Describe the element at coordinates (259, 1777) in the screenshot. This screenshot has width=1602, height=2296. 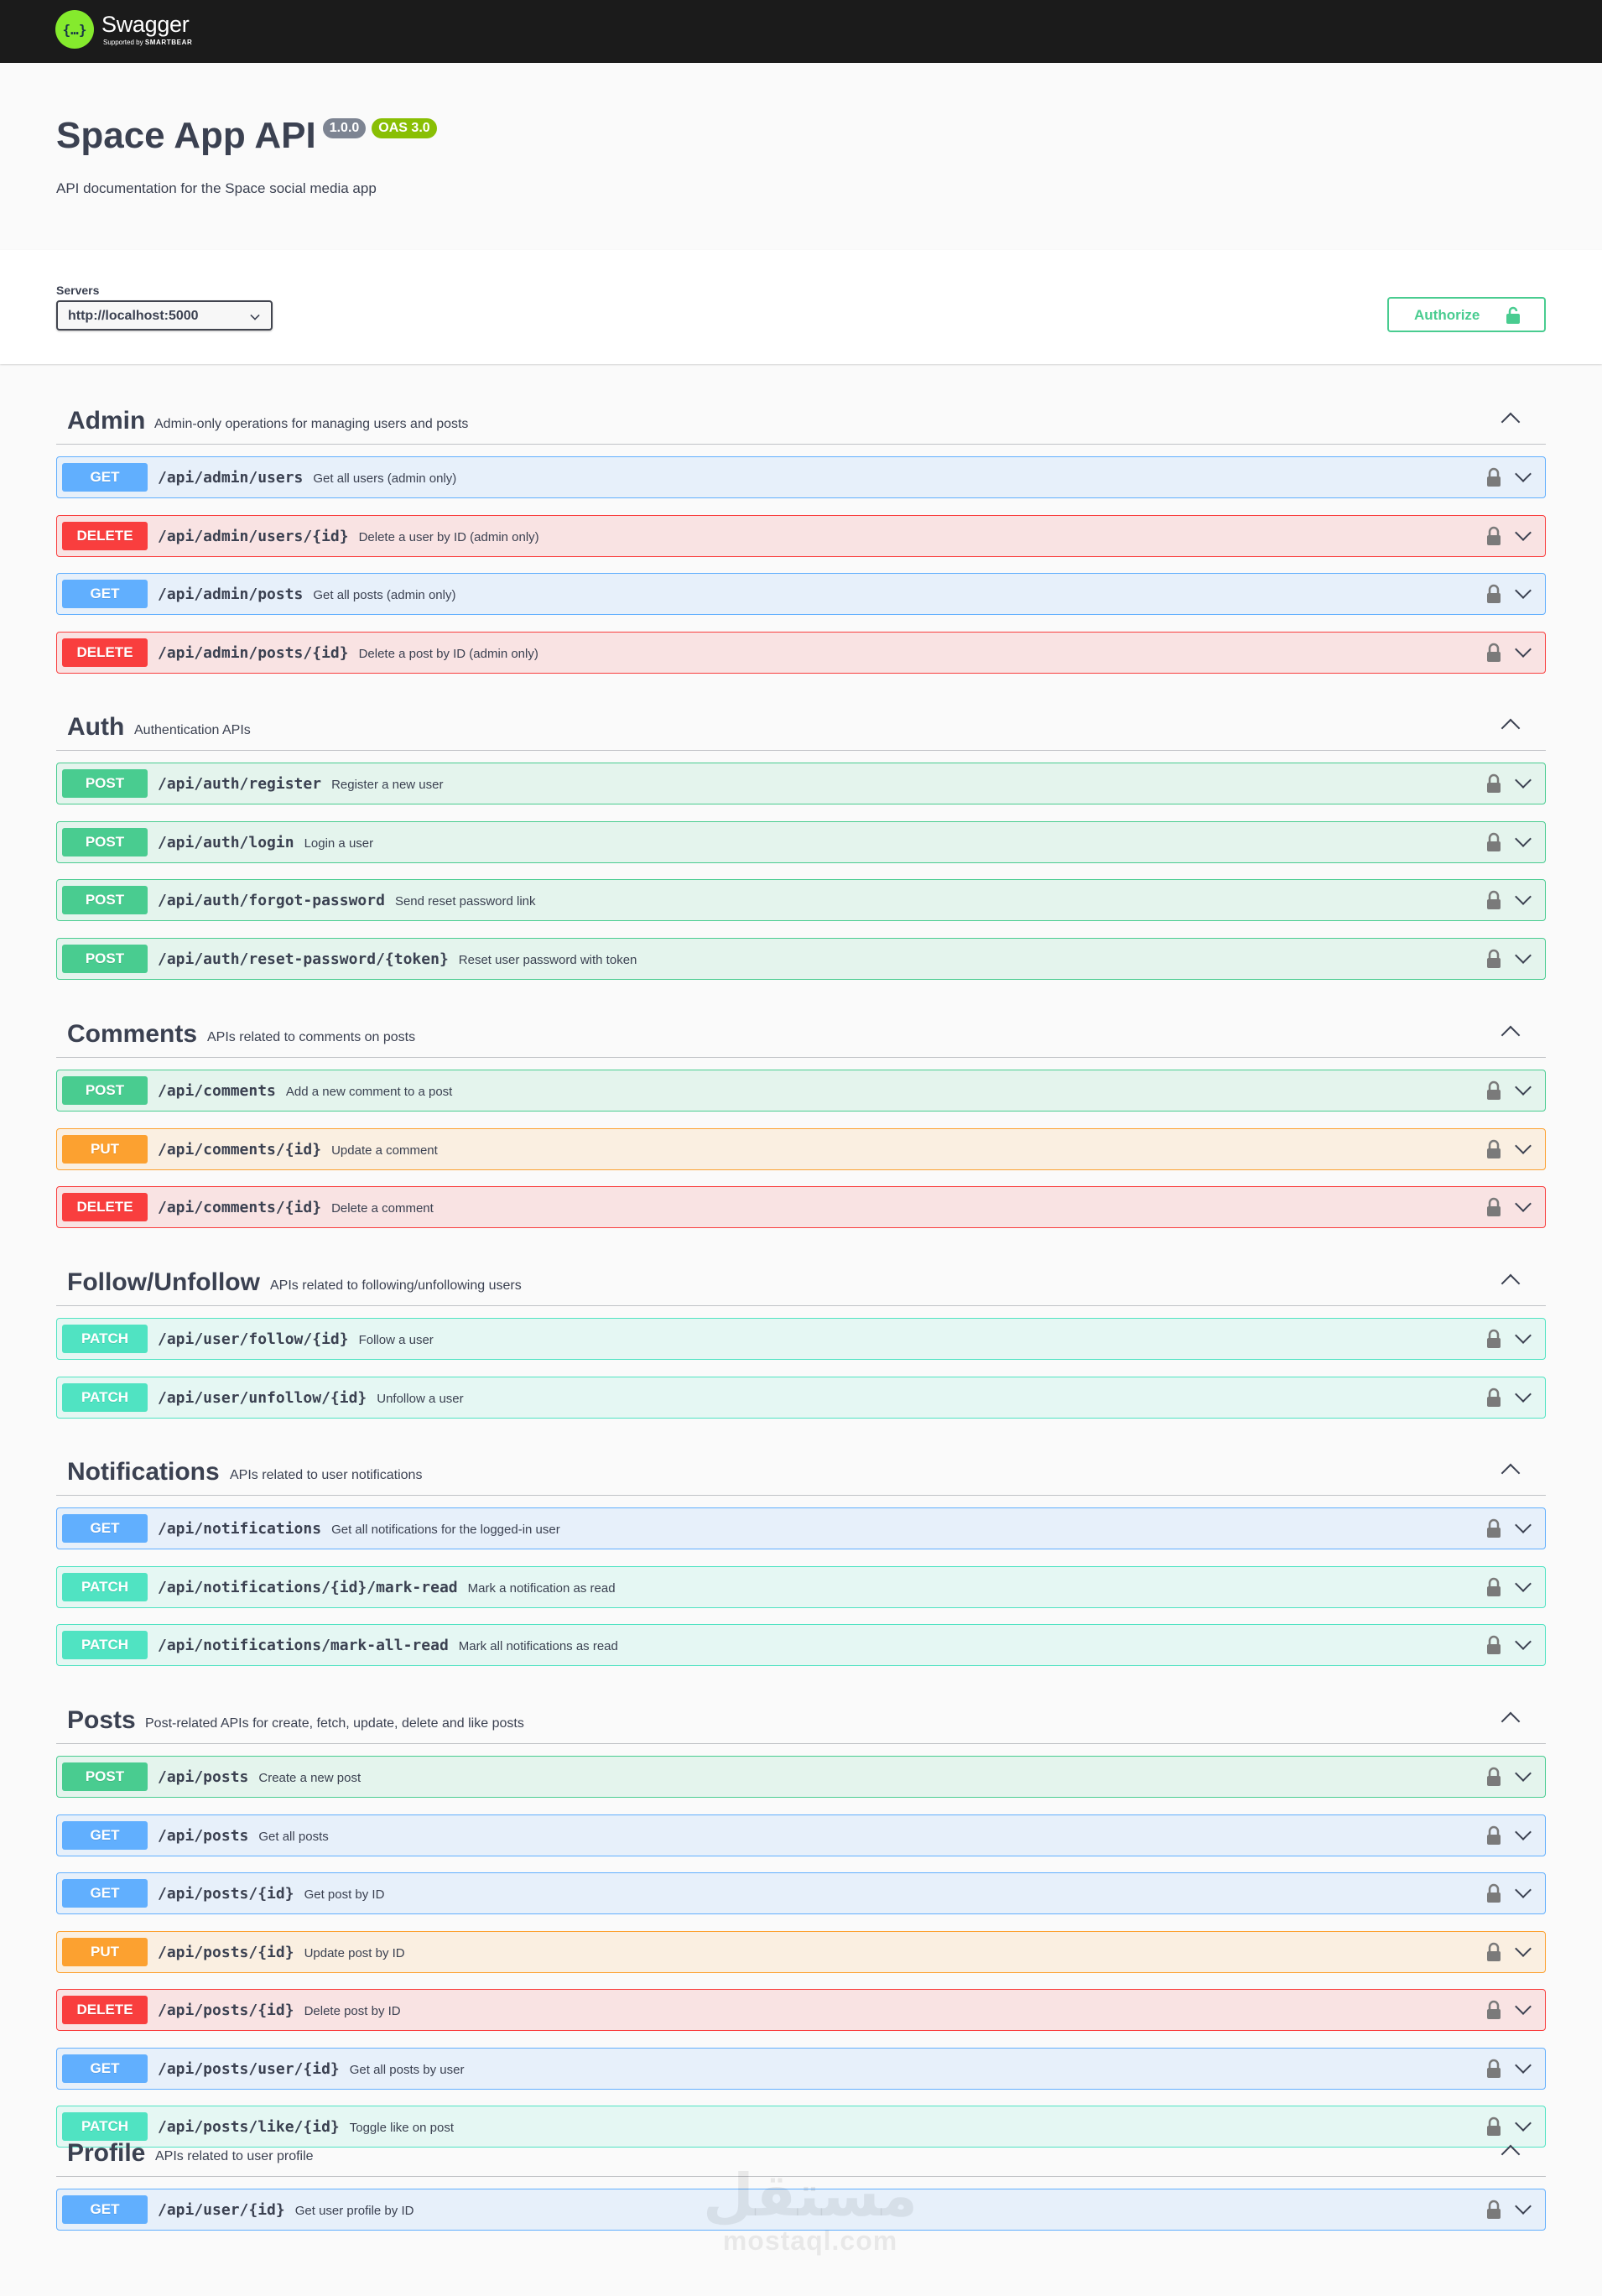
I see `operation-path: /api/posts Create a new post` at that location.